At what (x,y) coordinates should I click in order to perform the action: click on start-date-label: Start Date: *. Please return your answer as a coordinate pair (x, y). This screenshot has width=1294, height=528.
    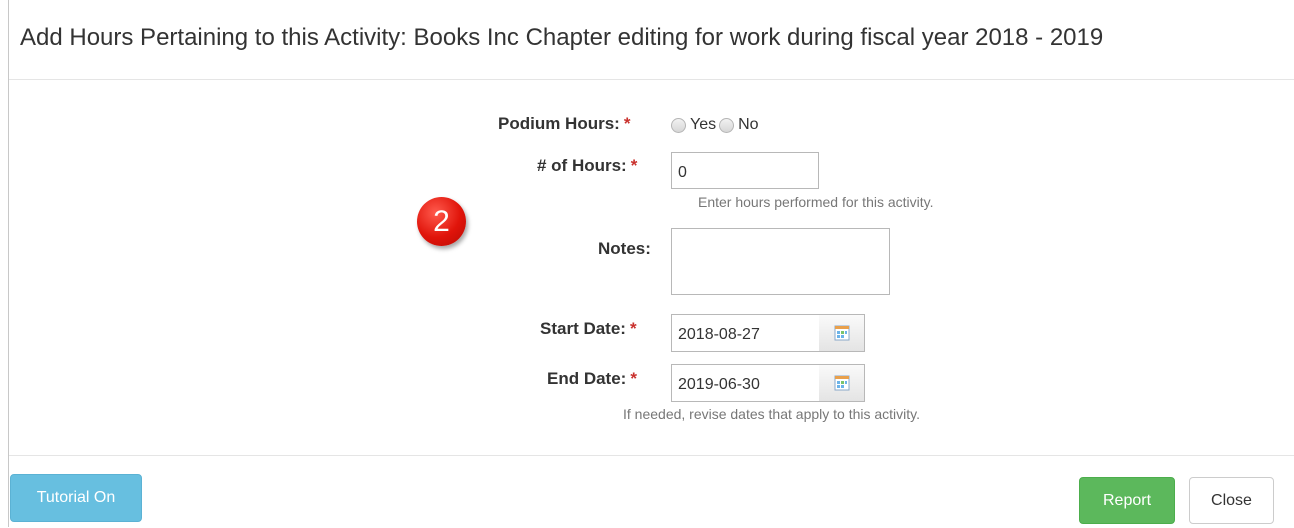
    Looking at the image, I should click on (588, 328).